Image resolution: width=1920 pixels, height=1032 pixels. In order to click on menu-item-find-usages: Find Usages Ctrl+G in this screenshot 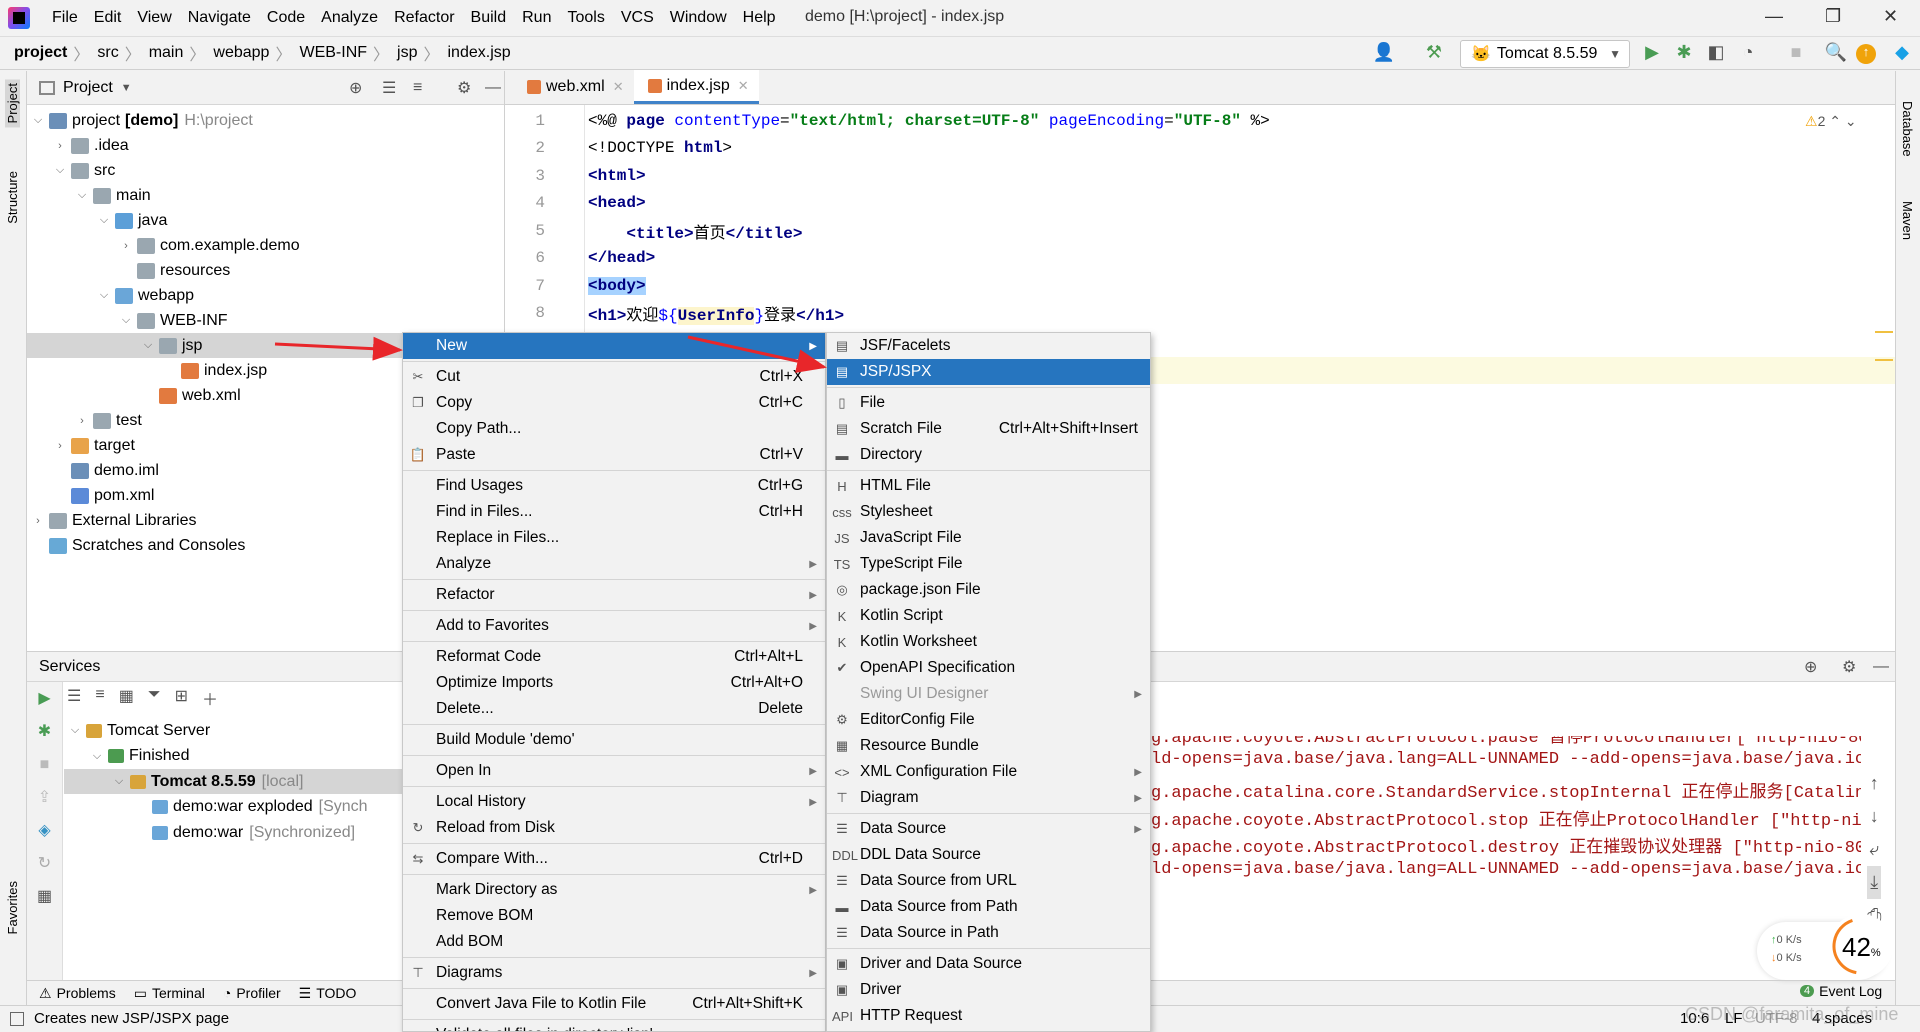, I will do `click(614, 486)`.